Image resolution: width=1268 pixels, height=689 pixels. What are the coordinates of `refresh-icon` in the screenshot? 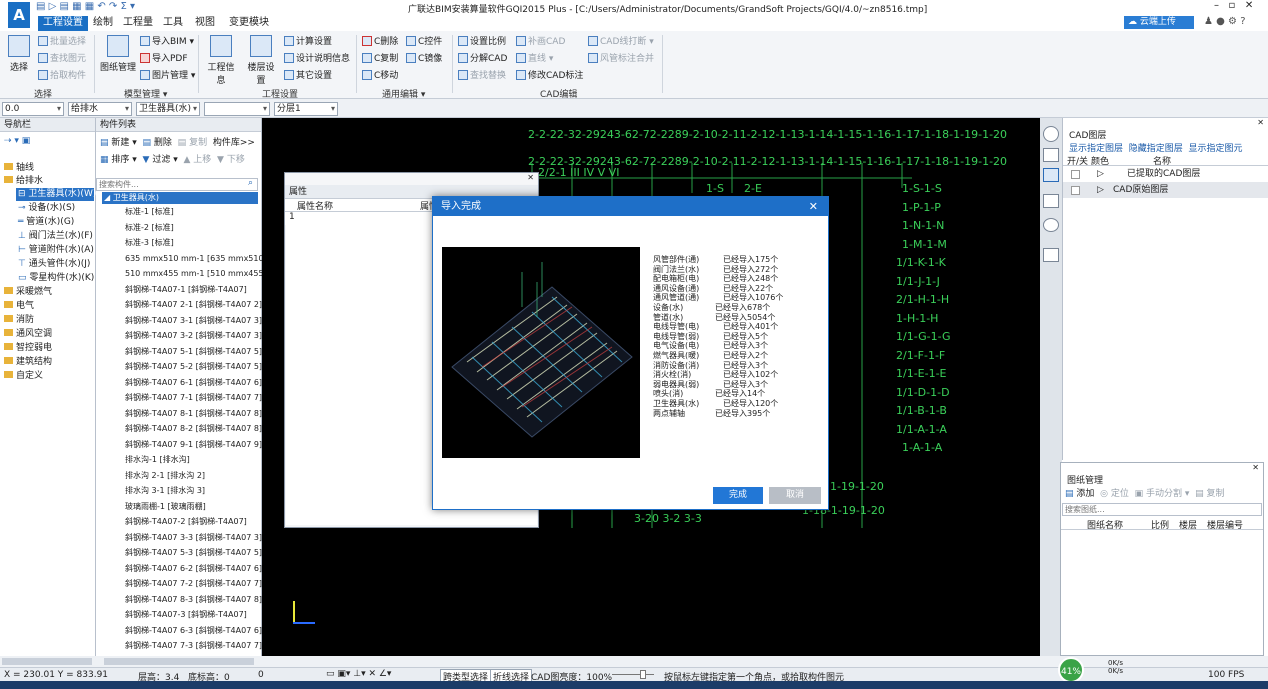 It's located at (1051, 225).